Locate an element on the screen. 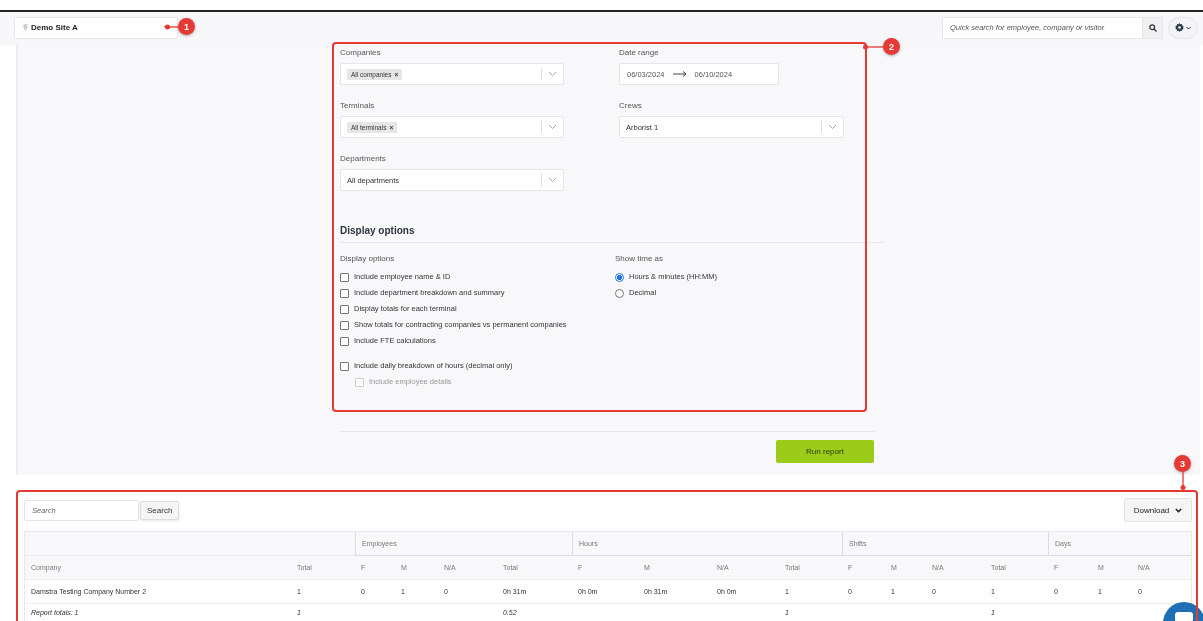 This screenshot has width=1203, height=621. search-icon is located at coordinates (1152, 27).